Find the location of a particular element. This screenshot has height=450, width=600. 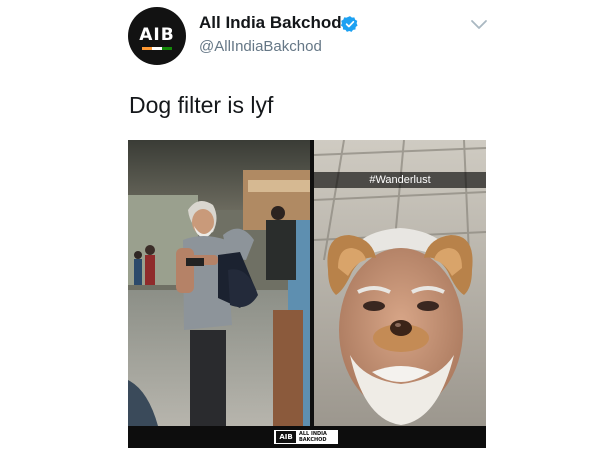

aib-watermark-logo: AIB ALL INDIA BAKCHOD is located at coordinates (306, 437).